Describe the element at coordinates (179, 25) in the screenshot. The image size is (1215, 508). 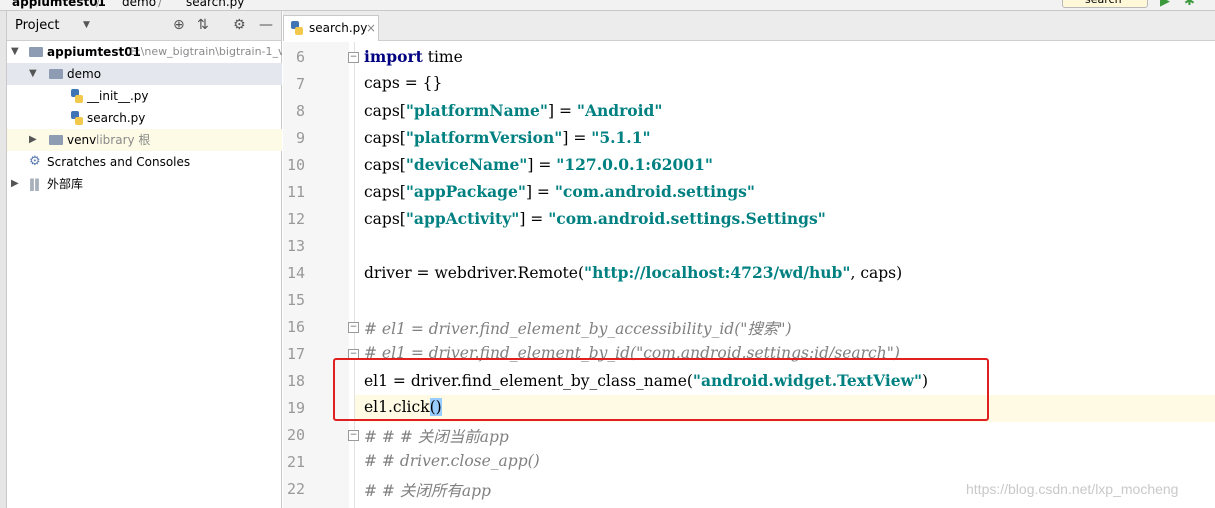
I see `locate-icon: ⊕` at that location.